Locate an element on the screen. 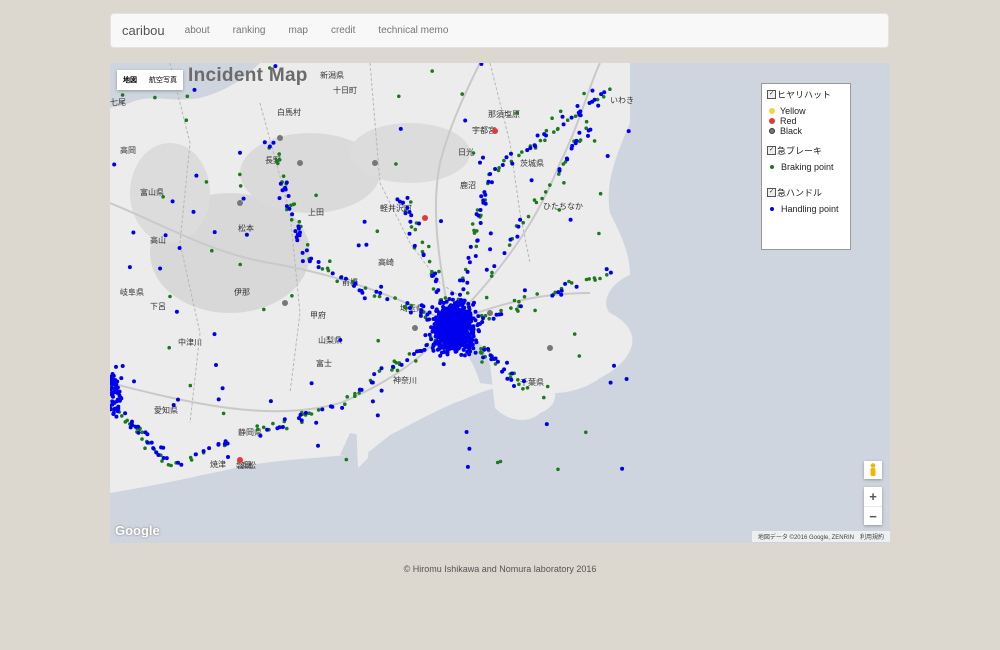  black-point is located at coordinates (300, 163).